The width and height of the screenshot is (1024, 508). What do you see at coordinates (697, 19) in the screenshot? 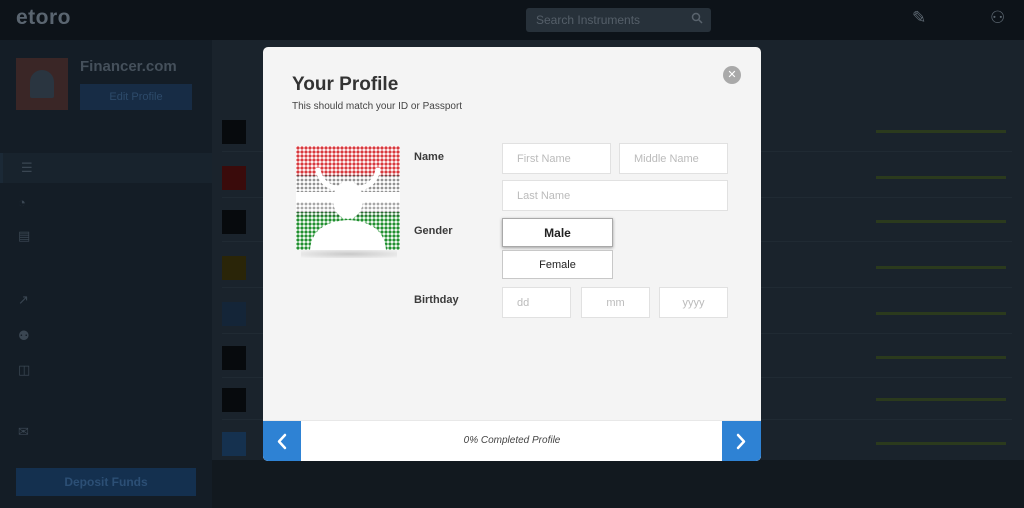
I see `search-icon` at bounding box center [697, 19].